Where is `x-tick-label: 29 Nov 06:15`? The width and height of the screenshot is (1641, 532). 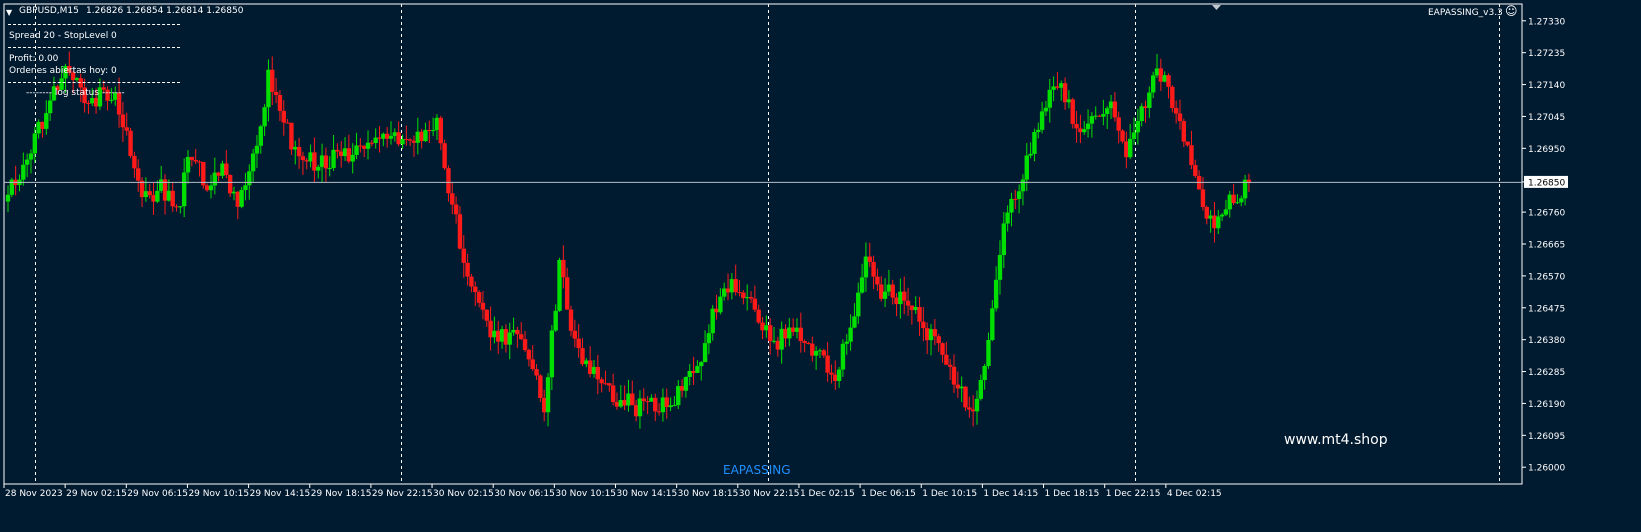 x-tick-label: 29 Nov 06:15 is located at coordinates (157, 494).